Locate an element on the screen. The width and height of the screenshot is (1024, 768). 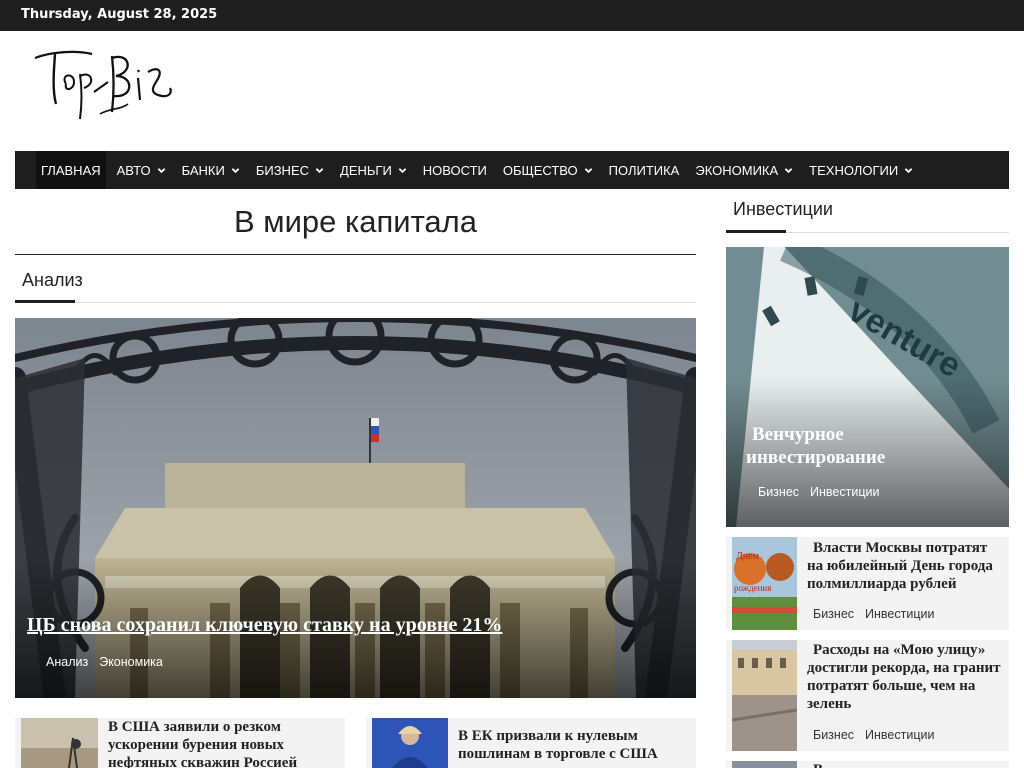
nav-item-4: Деньги is located at coordinates (373, 170).